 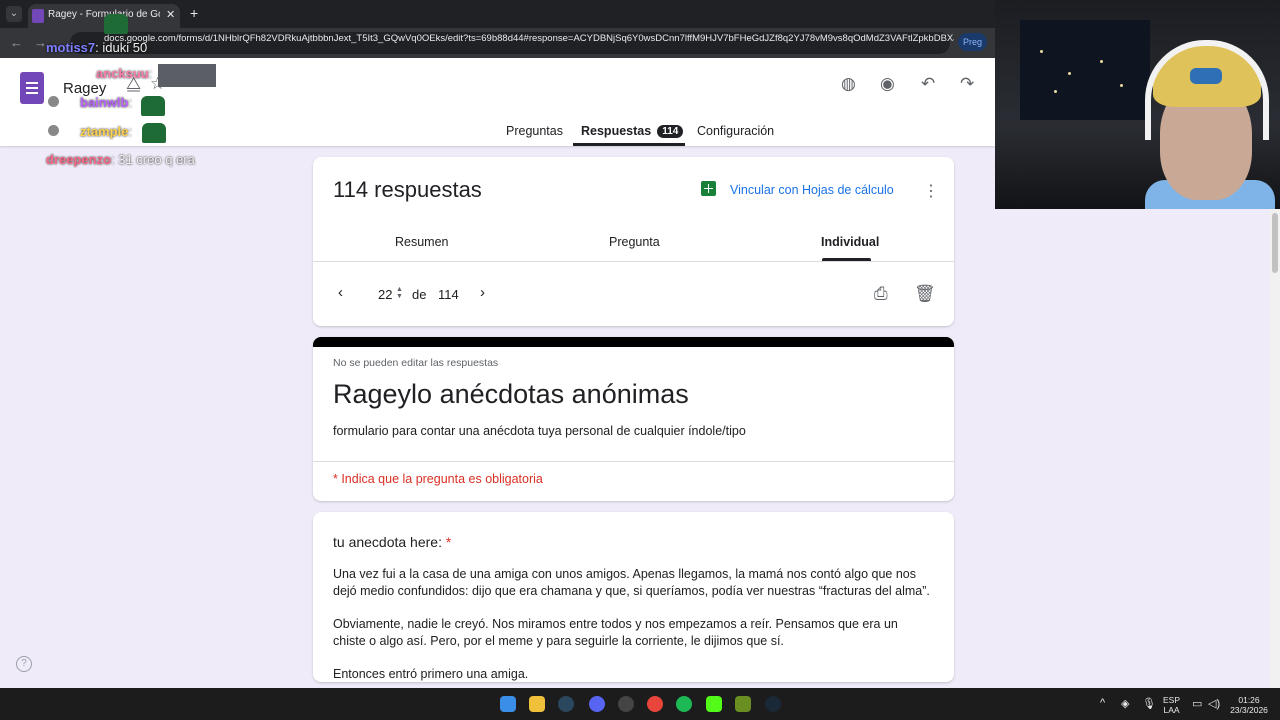 I want to click on spinner-arrows-icon: ▲ ▼, so click(x=399, y=293).